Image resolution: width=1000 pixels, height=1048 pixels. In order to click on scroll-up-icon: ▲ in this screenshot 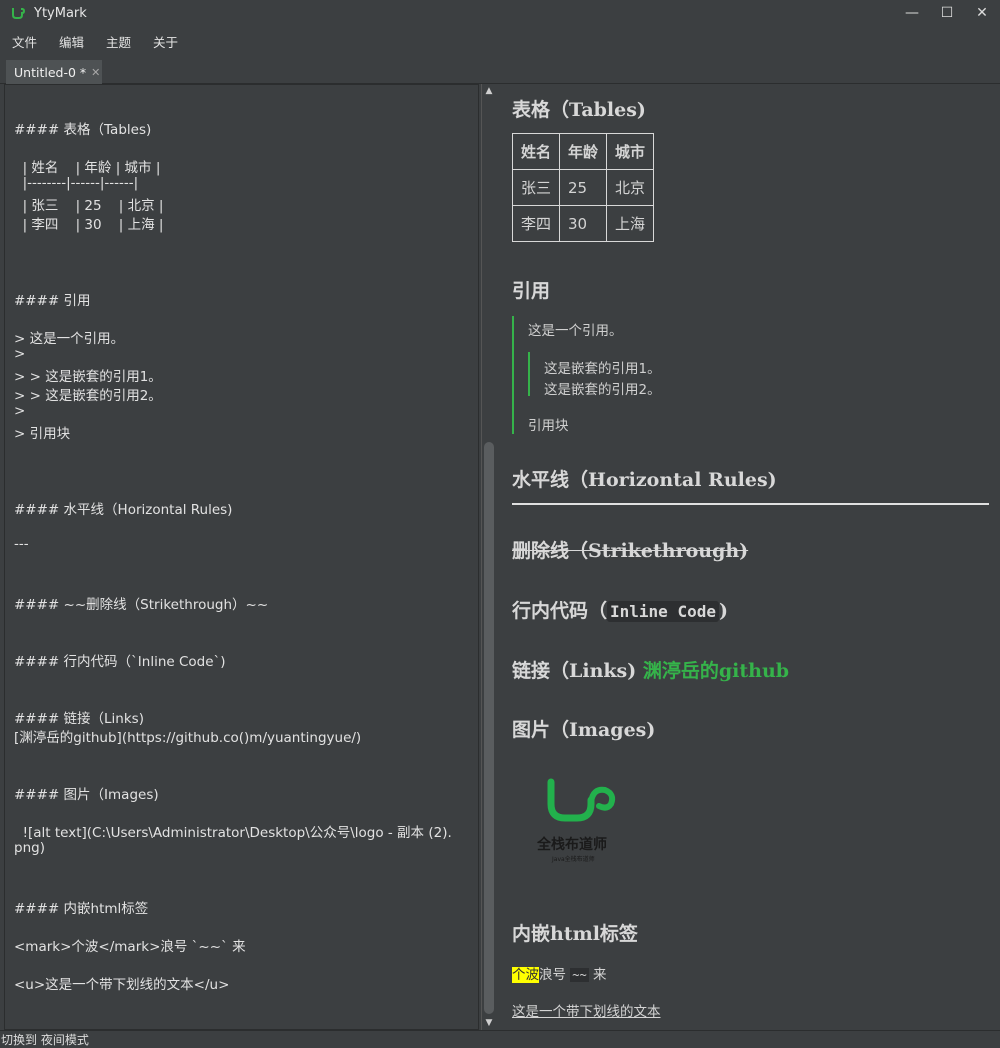, I will do `click(489, 91)`.